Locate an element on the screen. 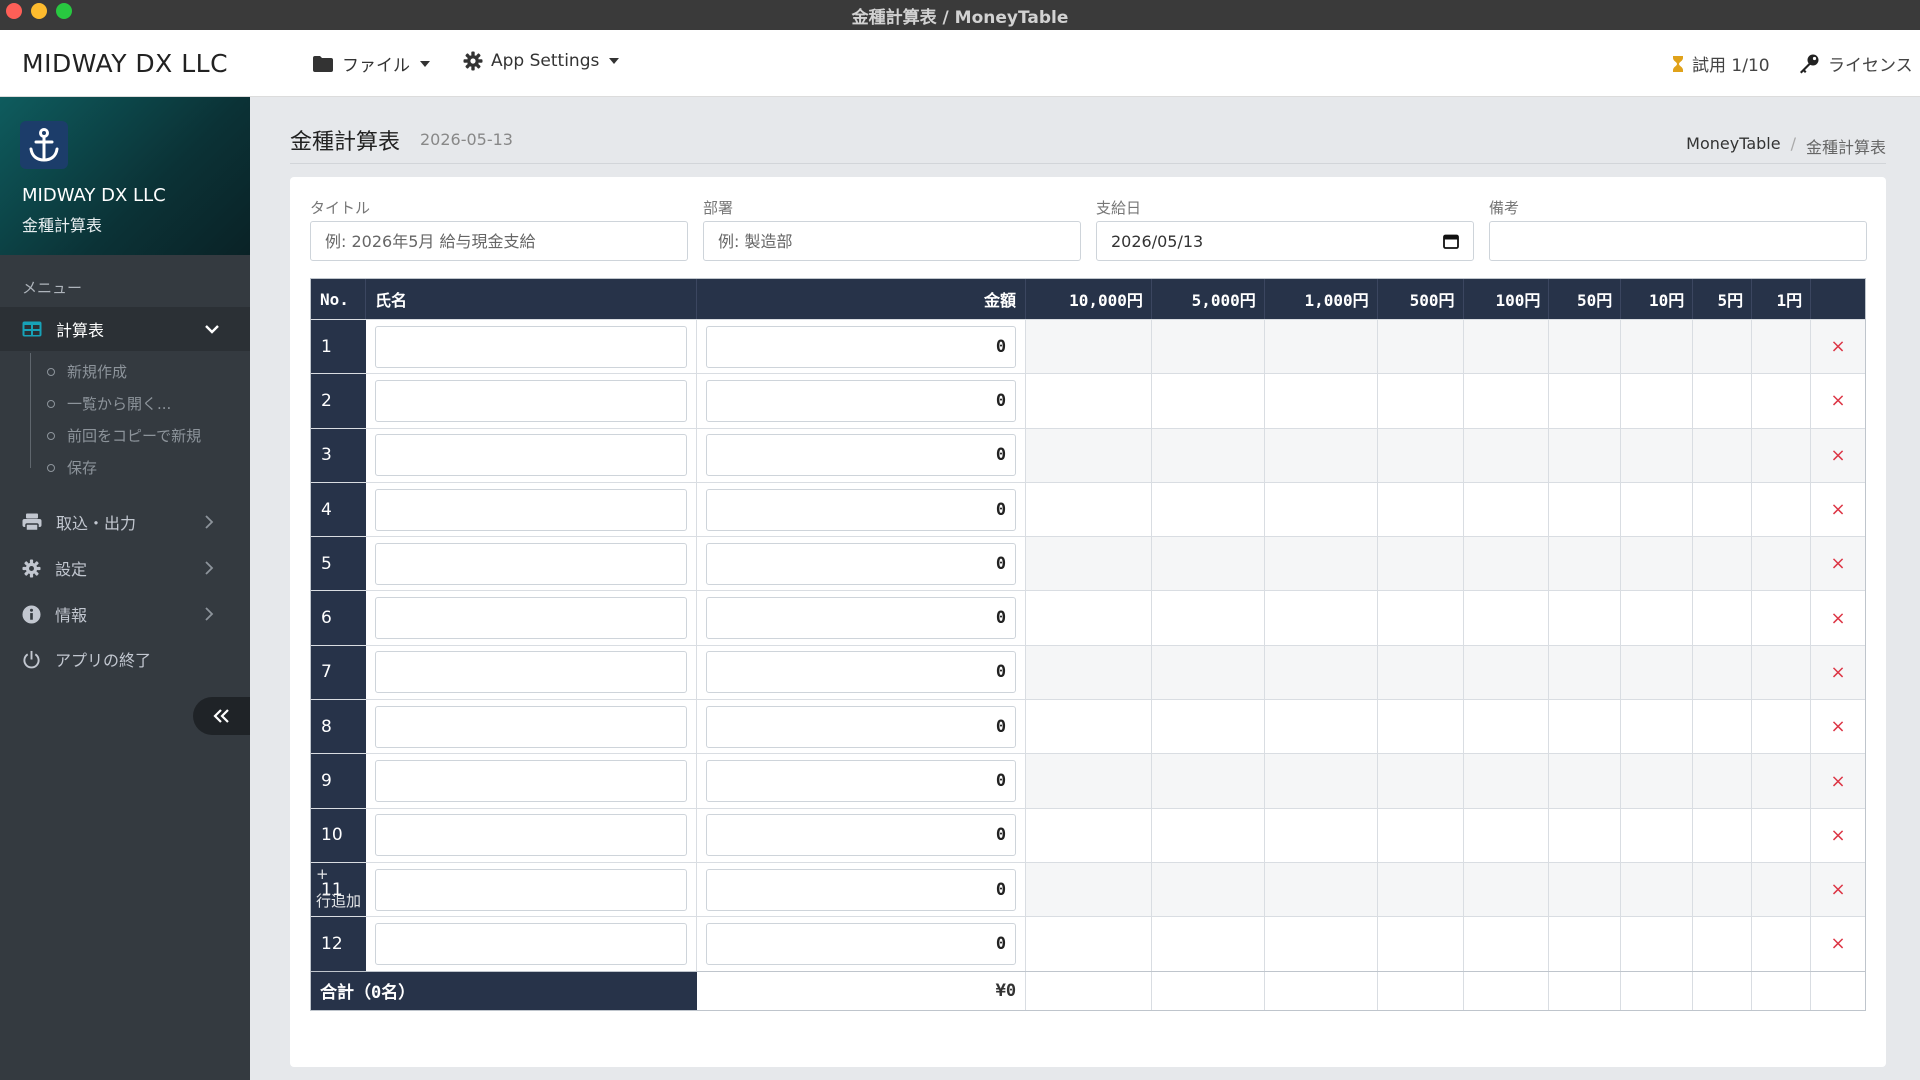 The width and height of the screenshot is (1920, 1080). submenu-copy-previous: 前回をコピーで新規 is located at coordinates (130, 435).